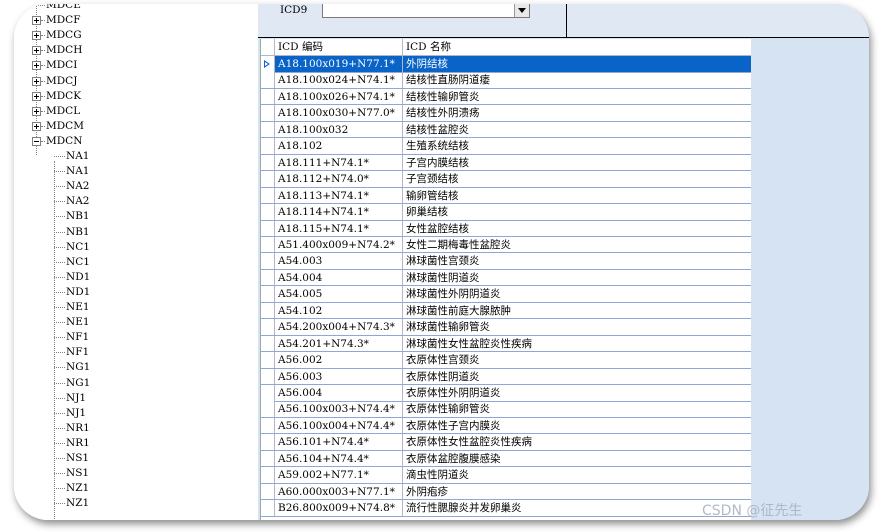  What do you see at coordinates (577, 163) in the screenshot?
I see `icd-name-cell: 子宫内膜结核` at bounding box center [577, 163].